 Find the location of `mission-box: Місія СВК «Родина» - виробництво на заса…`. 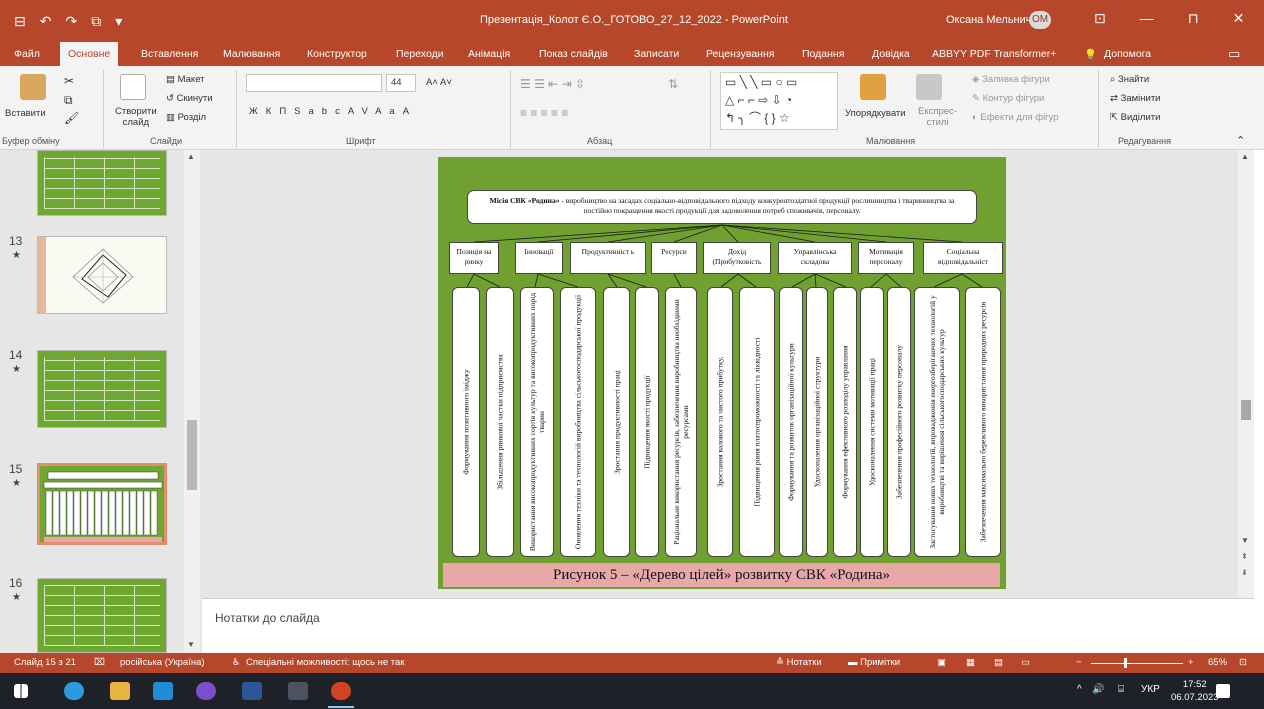

mission-box: Місія СВК «Родина» - виробництво на заса… is located at coordinates (722, 207).